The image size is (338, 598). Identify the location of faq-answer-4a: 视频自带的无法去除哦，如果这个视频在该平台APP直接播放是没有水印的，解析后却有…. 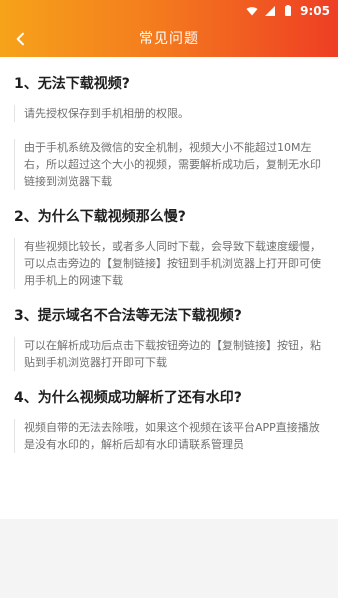
(169, 436).